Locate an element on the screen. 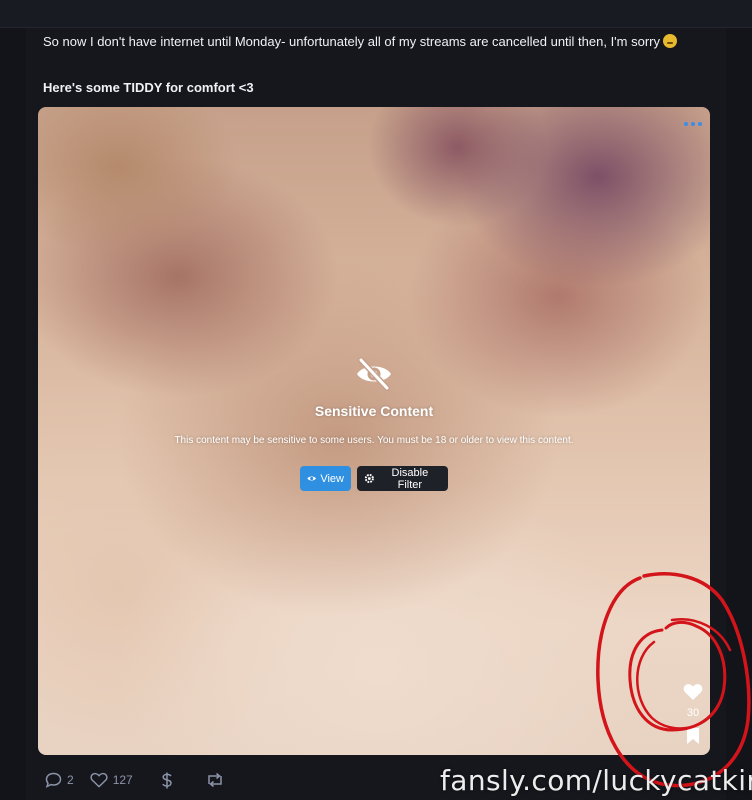 Image resolution: width=752 pixels, height=800 pixels. media-like-count: 30 is located at coordinates (693, 713).